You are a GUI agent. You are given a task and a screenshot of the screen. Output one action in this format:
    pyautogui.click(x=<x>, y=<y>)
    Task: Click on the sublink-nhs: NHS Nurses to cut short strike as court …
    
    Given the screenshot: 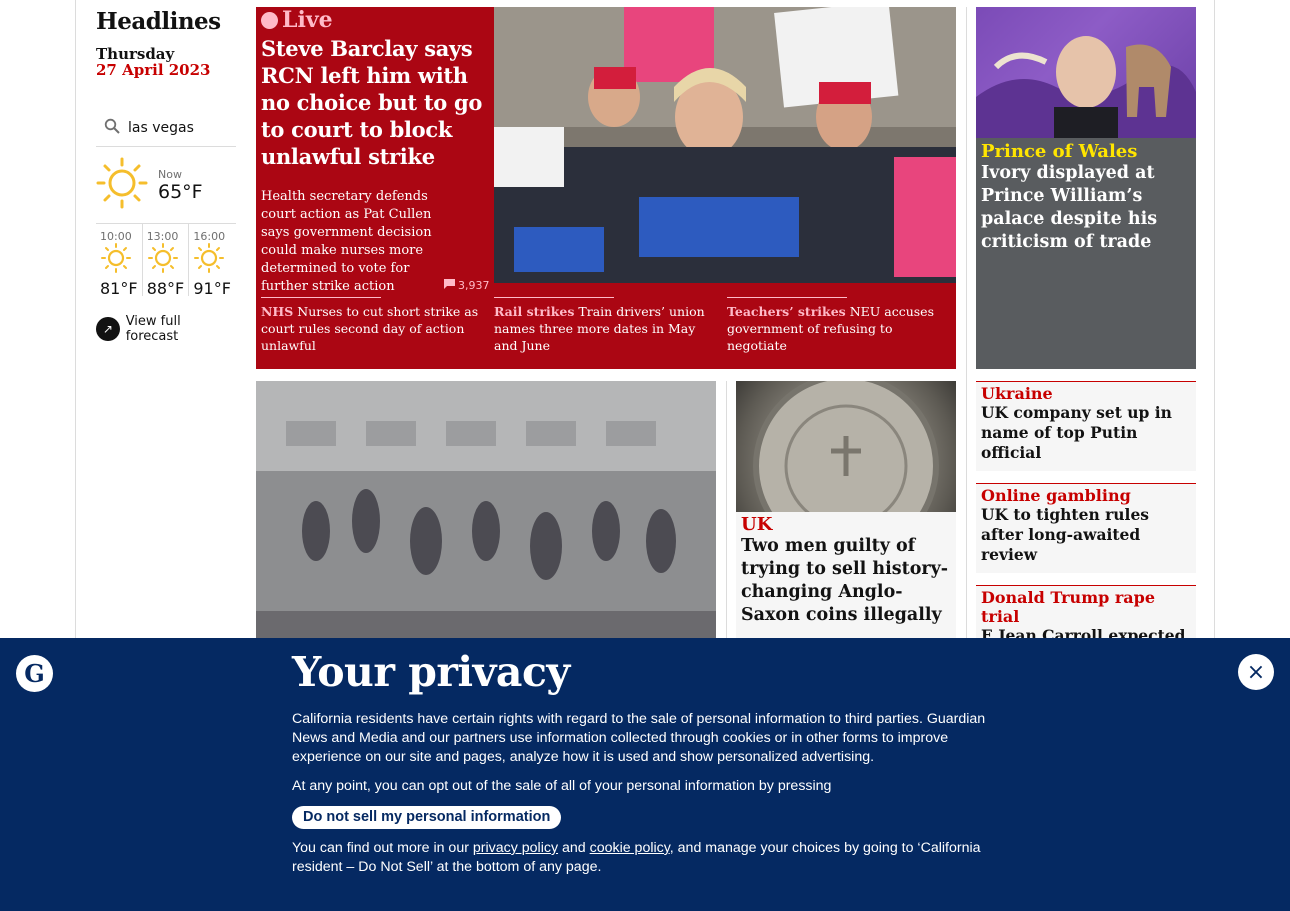 What is the action you would take?
    pyautogui.click(x=372, y=325)
    